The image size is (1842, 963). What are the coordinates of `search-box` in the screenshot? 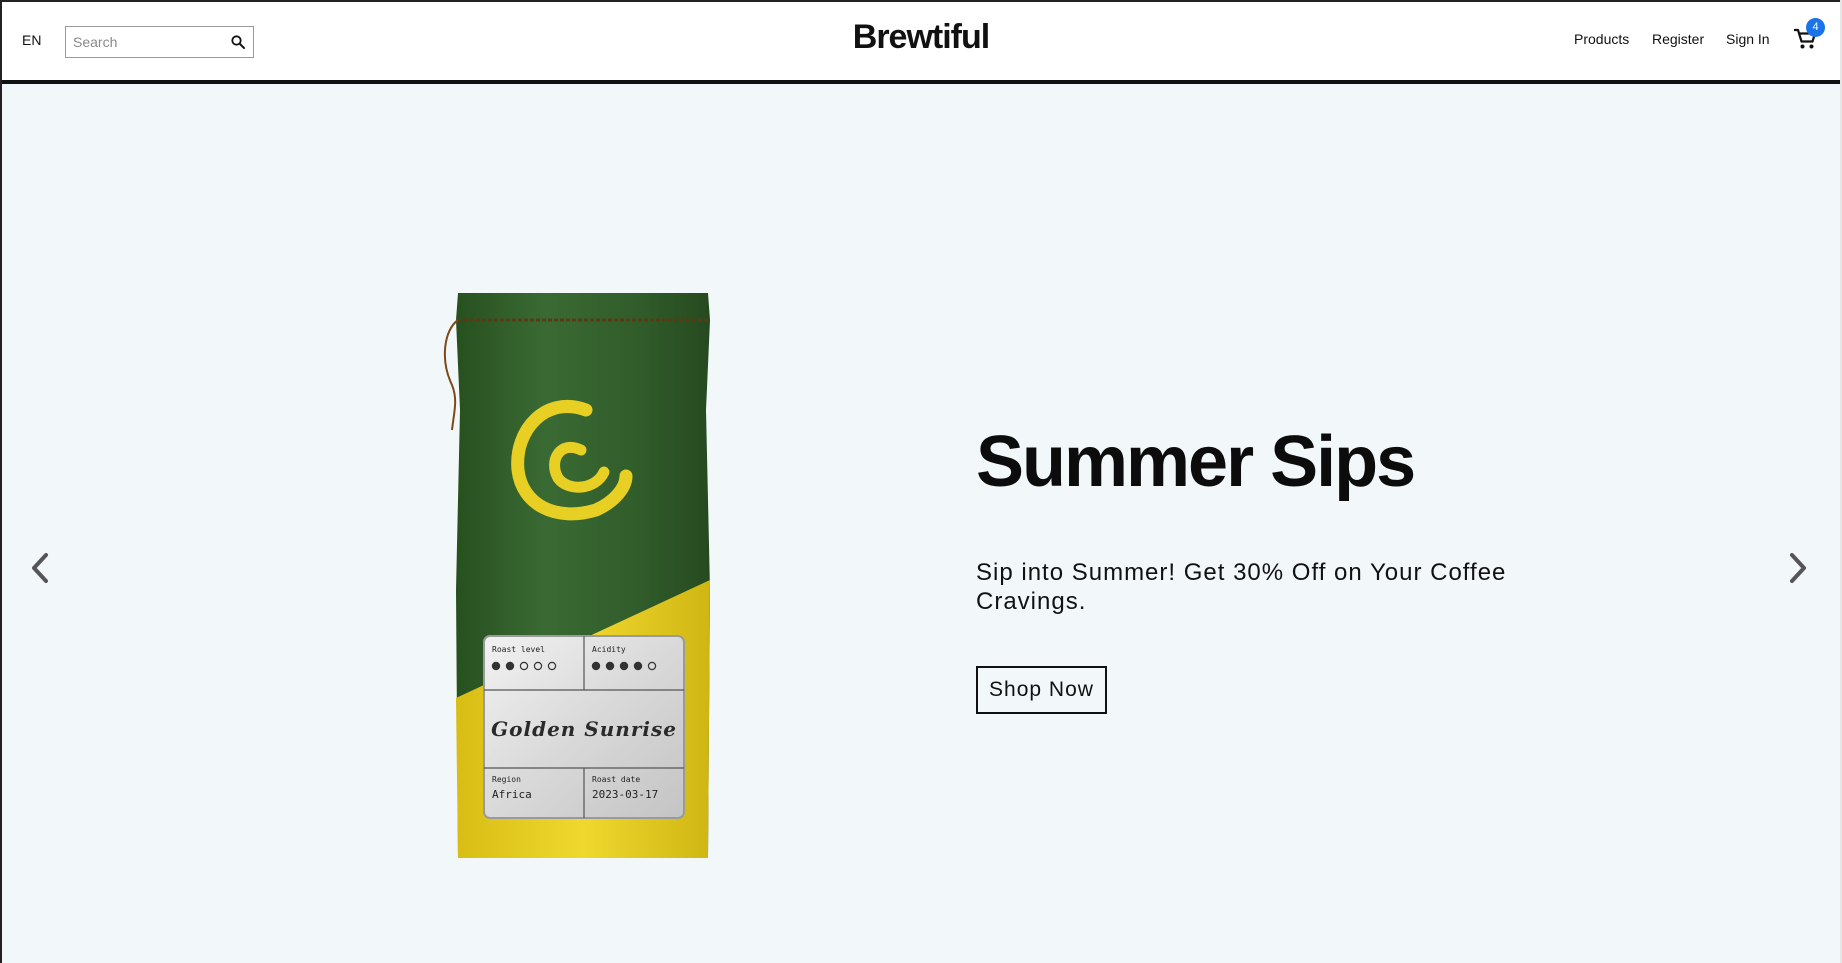 It's located at (159, 42).